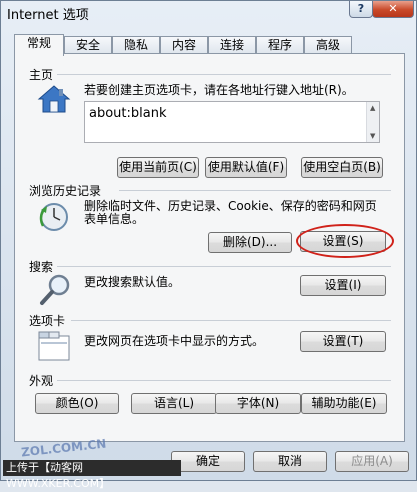 This screenshot has height=492, width=417. I want to click on history-description-line2: 表单信息。, so click(114, 219).